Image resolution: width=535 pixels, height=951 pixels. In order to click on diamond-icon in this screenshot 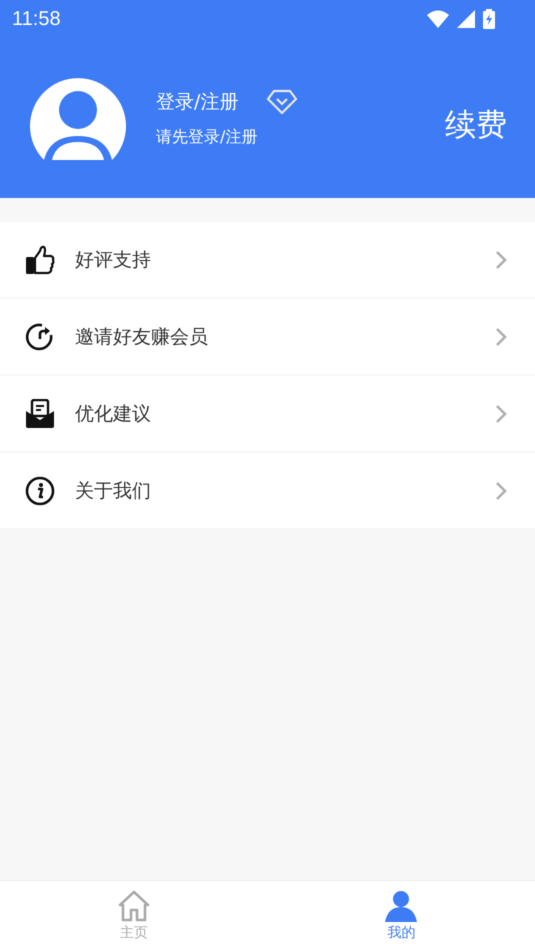, I will do `click(282, 101)`.